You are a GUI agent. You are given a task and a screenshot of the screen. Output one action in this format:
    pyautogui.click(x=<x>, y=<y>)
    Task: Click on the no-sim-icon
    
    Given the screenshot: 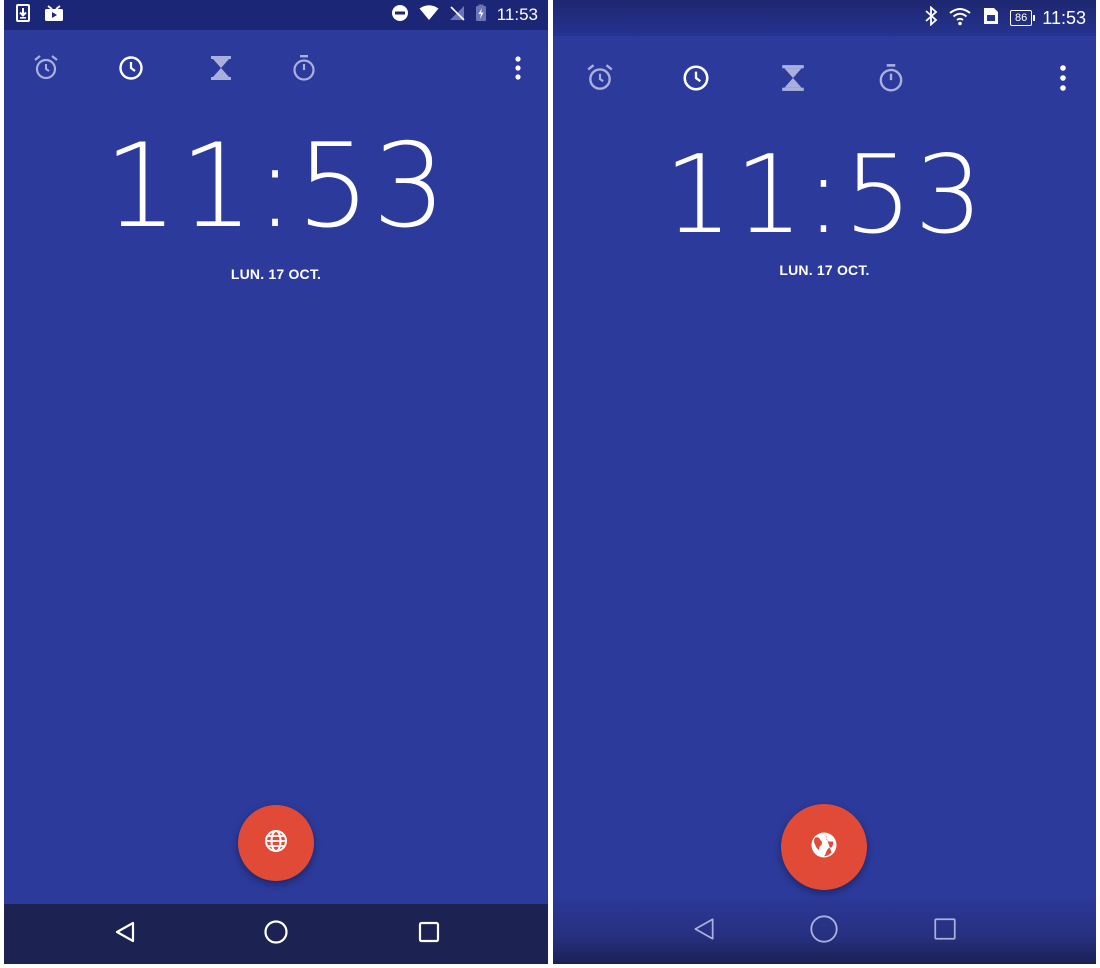 What is the action you would take?
    pyautogui.click(x=457, y=15)
    